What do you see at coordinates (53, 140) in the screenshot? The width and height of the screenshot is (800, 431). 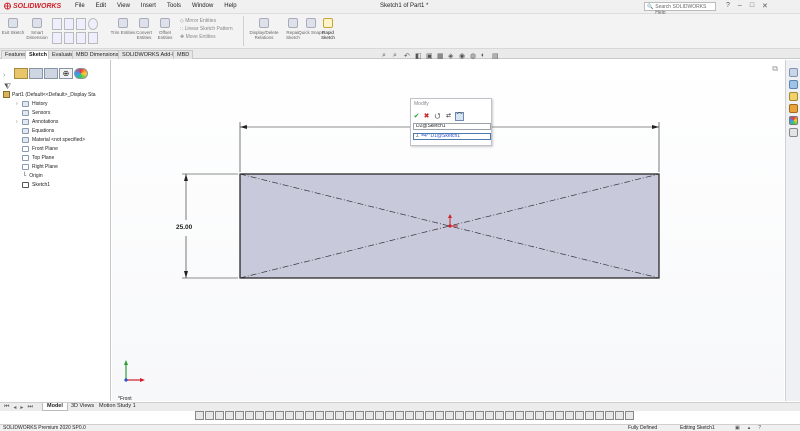 I see `tree-item-material: Material <not specified>` at bounding box center [53, 140].